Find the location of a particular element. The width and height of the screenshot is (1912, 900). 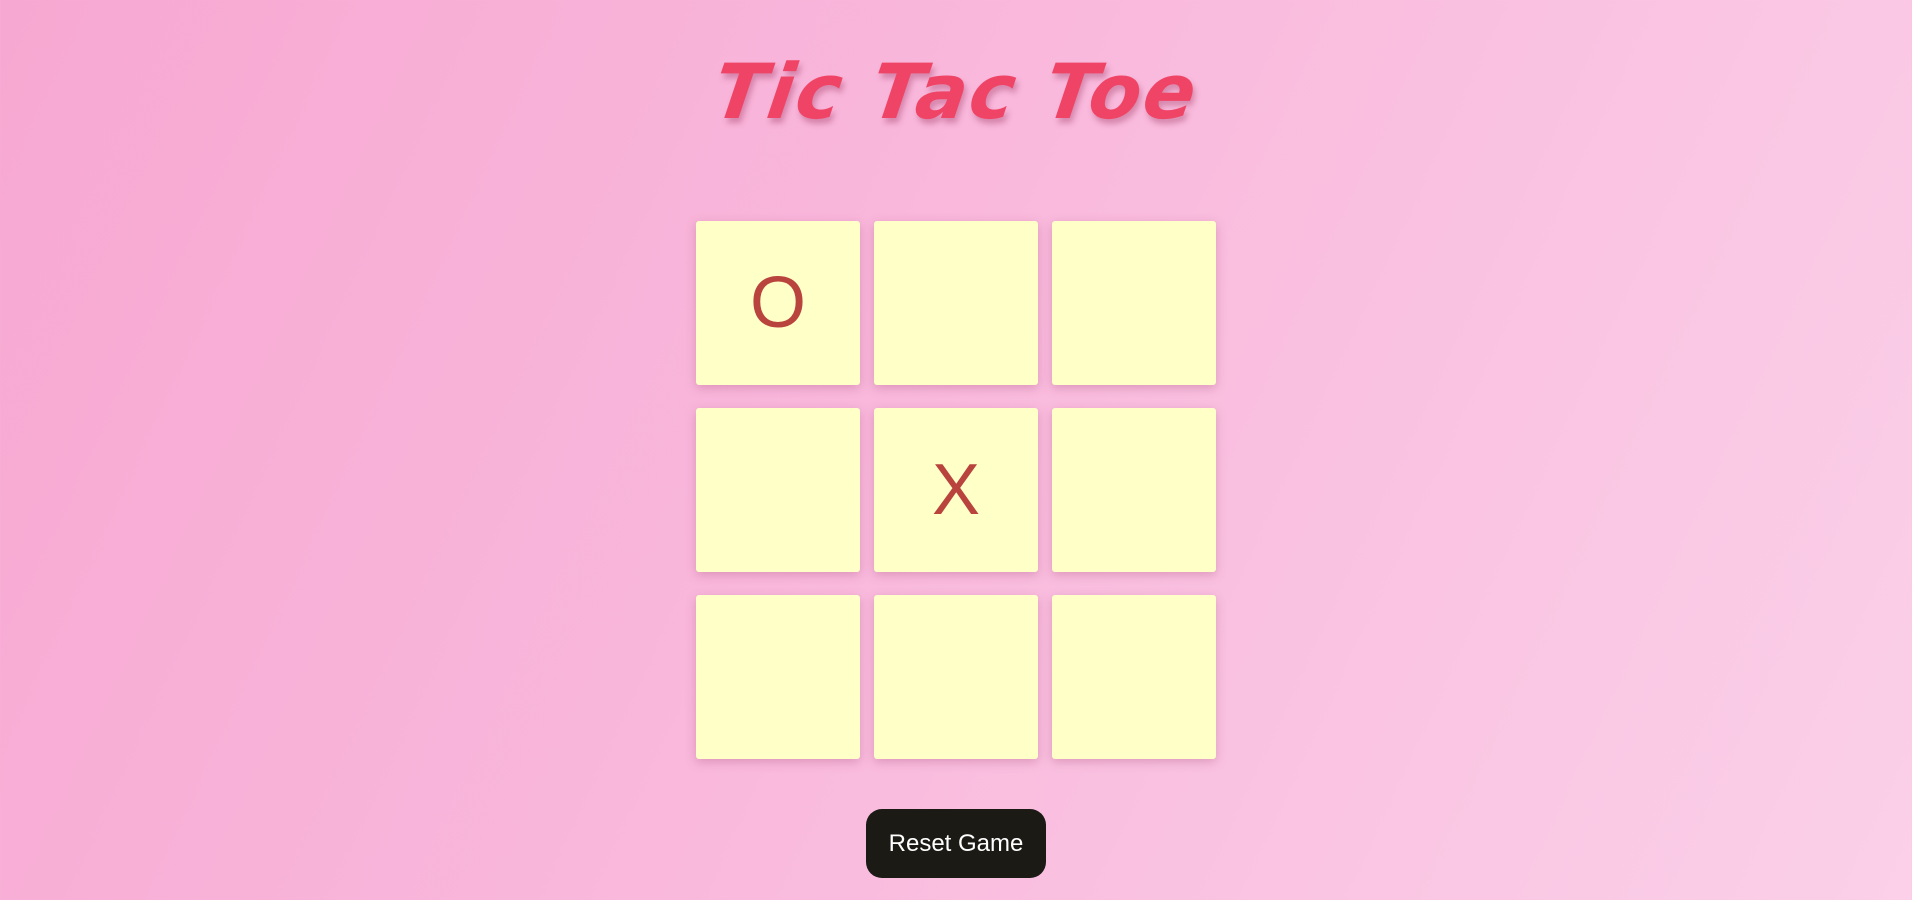

cell-mark: X is located at coordinates (956, 490).